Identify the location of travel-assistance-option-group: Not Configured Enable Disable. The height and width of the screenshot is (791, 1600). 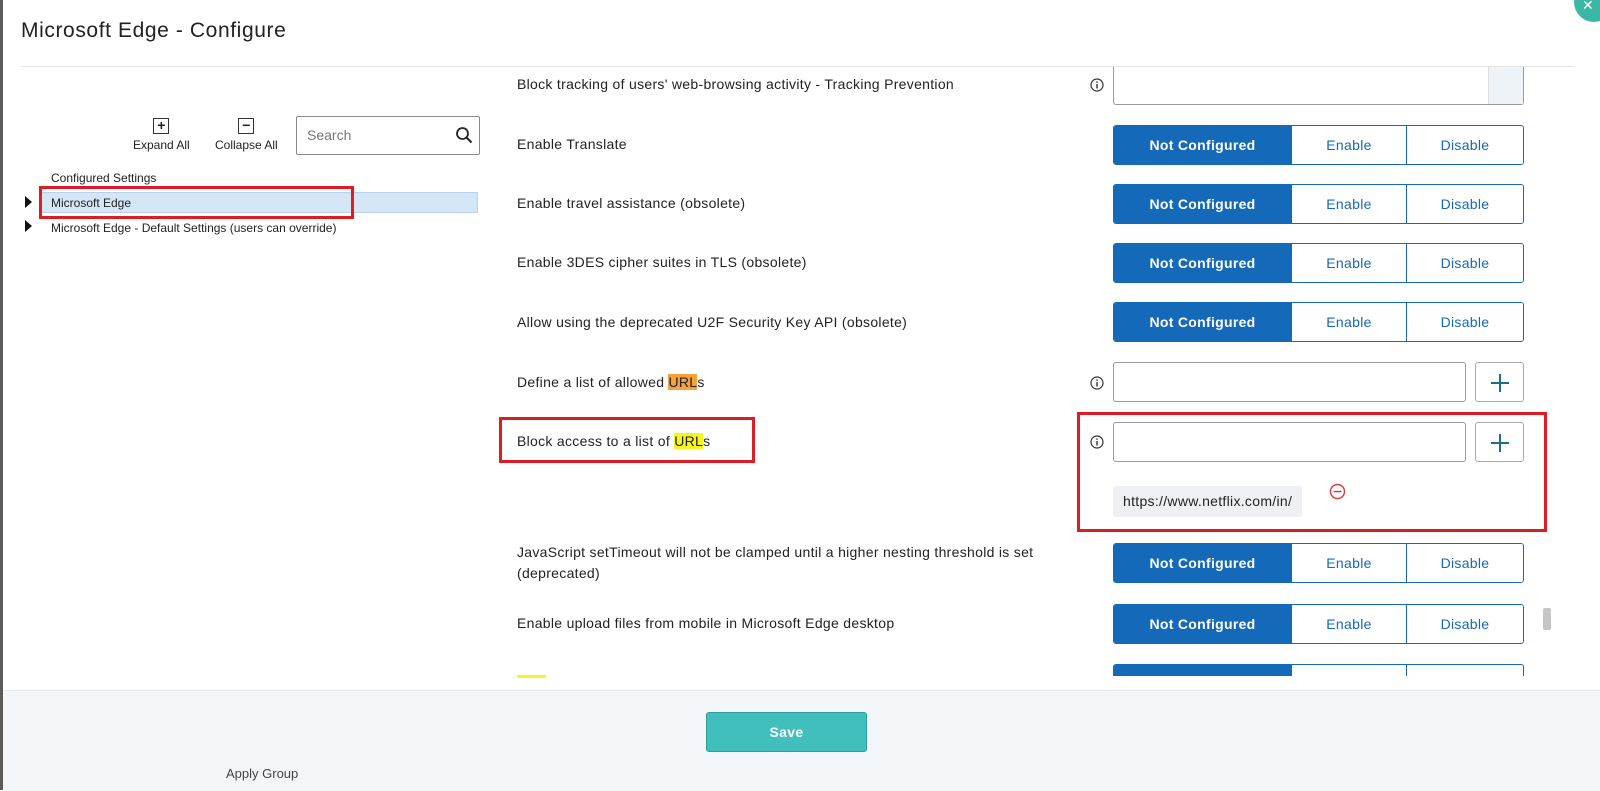
(1318, 204).